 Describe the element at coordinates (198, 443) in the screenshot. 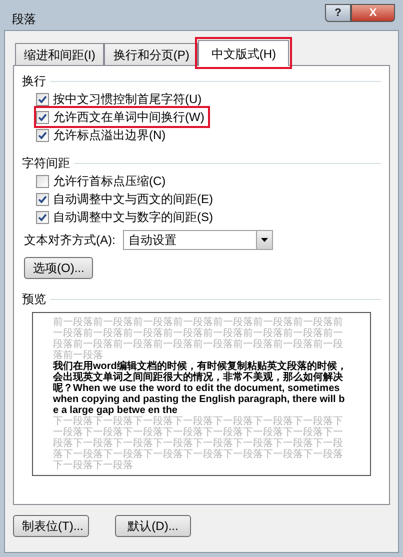

I see `preview-text: 下一段落下一段落下一段落下一段落下一段落下一段落下一段落下一段落下一段落下一段落下一段落下一段落下一段落下一段落下一段落下一段落下一段落下一段落下一段落下一段落下一段落下一段落下一段落下一段落下一段落下一段落下一段落下一段落下一段落下一段落下一段落` at that location.